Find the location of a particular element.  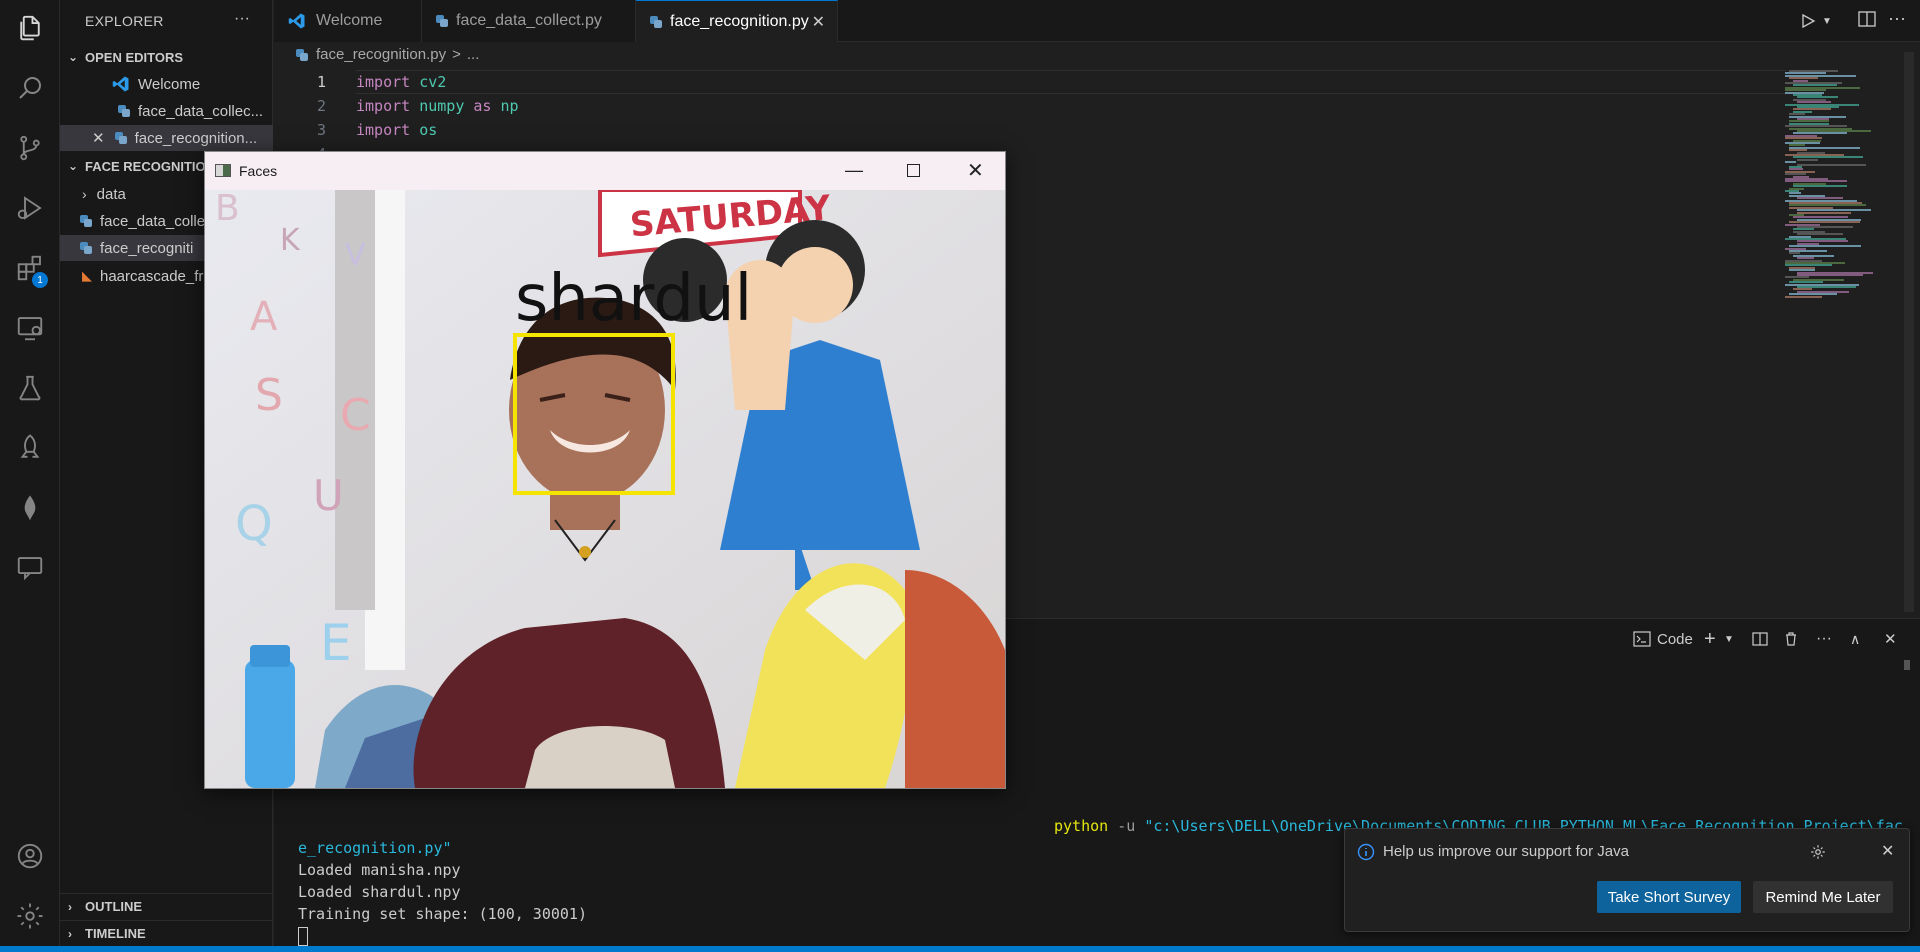

minimize-icon: — is located at coordinates (854, 170).